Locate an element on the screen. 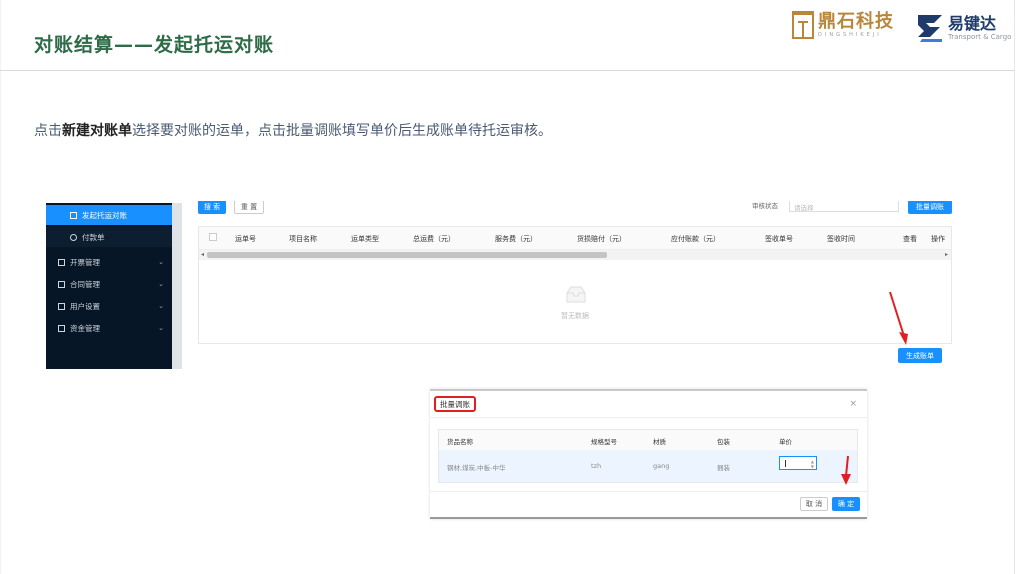 Image resolution: width=1024 pixels, height=574 pixels. horizontal-scrollbar: ◂ ▸ is located at coordinates (575, 255).